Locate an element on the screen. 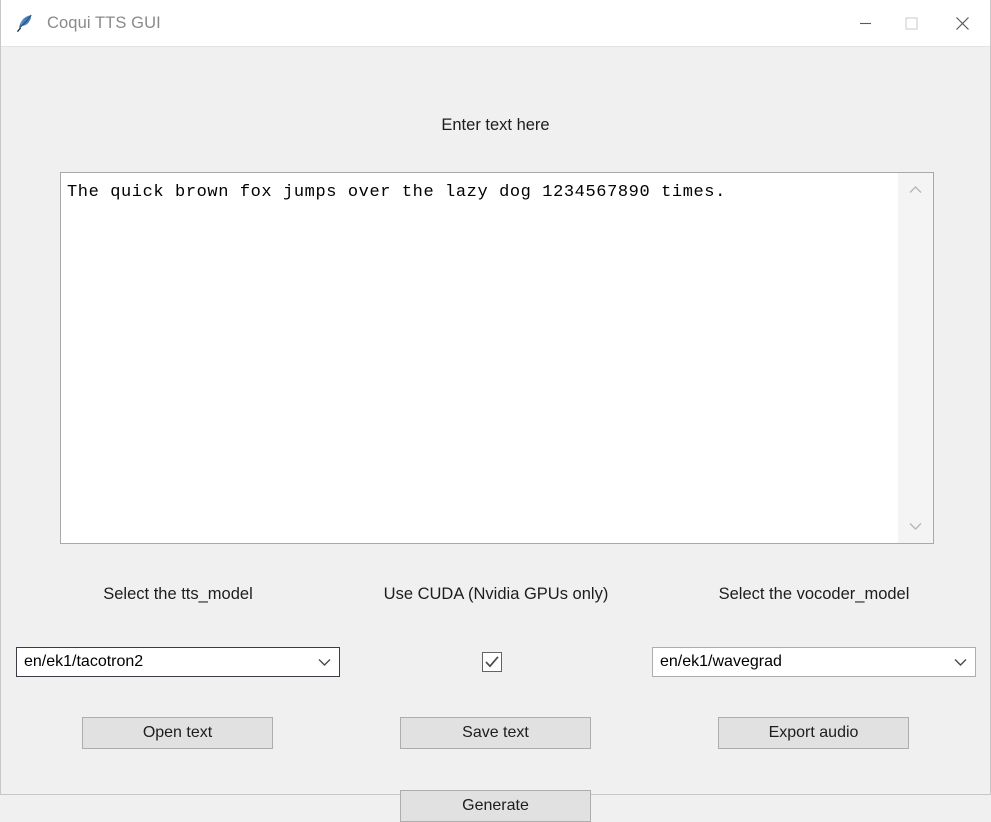 This screenshot has width=991, height=822. vocoder-model-label: Select the vocoder_model is located at coordinates (814, 594).